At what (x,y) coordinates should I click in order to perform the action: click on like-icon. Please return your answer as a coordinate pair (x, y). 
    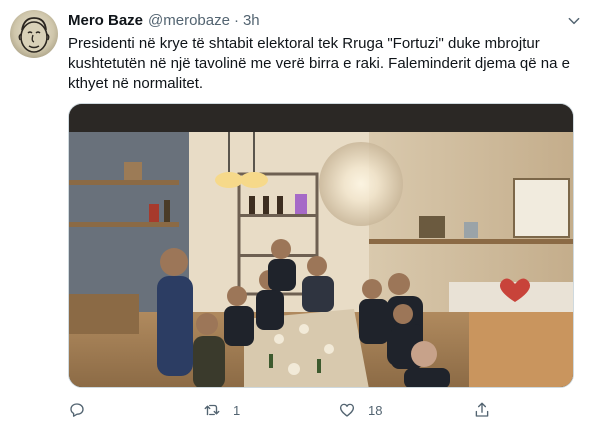
    Looking at the image, I should click on (347, 410).